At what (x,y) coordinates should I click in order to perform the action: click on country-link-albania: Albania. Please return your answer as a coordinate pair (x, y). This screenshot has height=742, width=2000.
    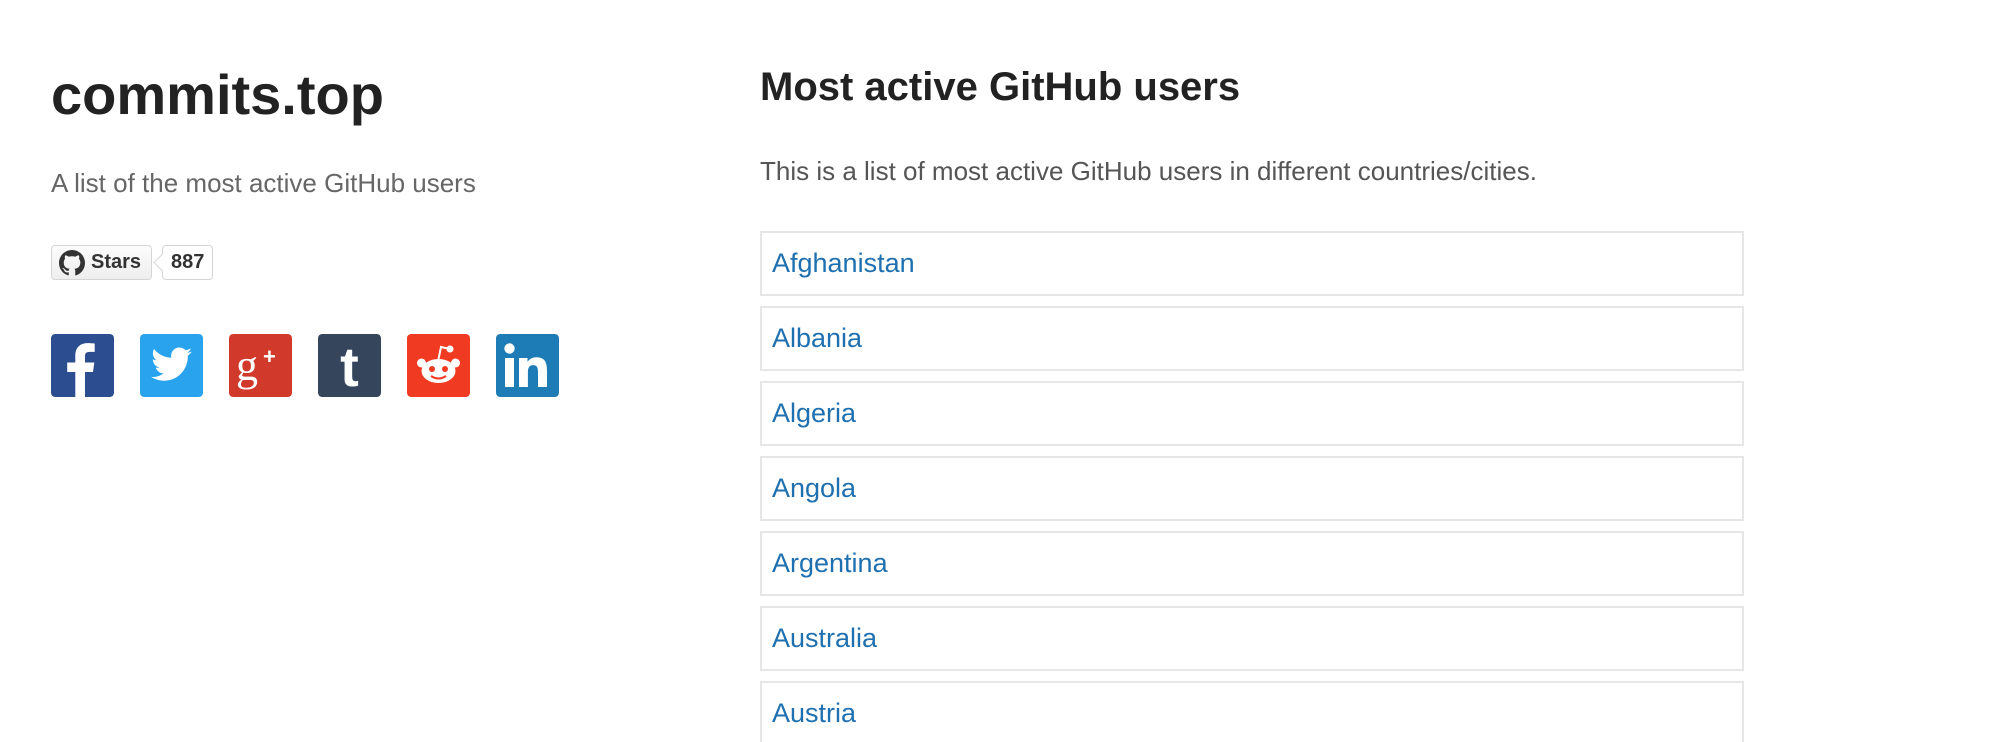
    Looking at the image, I should click on (817, 338).